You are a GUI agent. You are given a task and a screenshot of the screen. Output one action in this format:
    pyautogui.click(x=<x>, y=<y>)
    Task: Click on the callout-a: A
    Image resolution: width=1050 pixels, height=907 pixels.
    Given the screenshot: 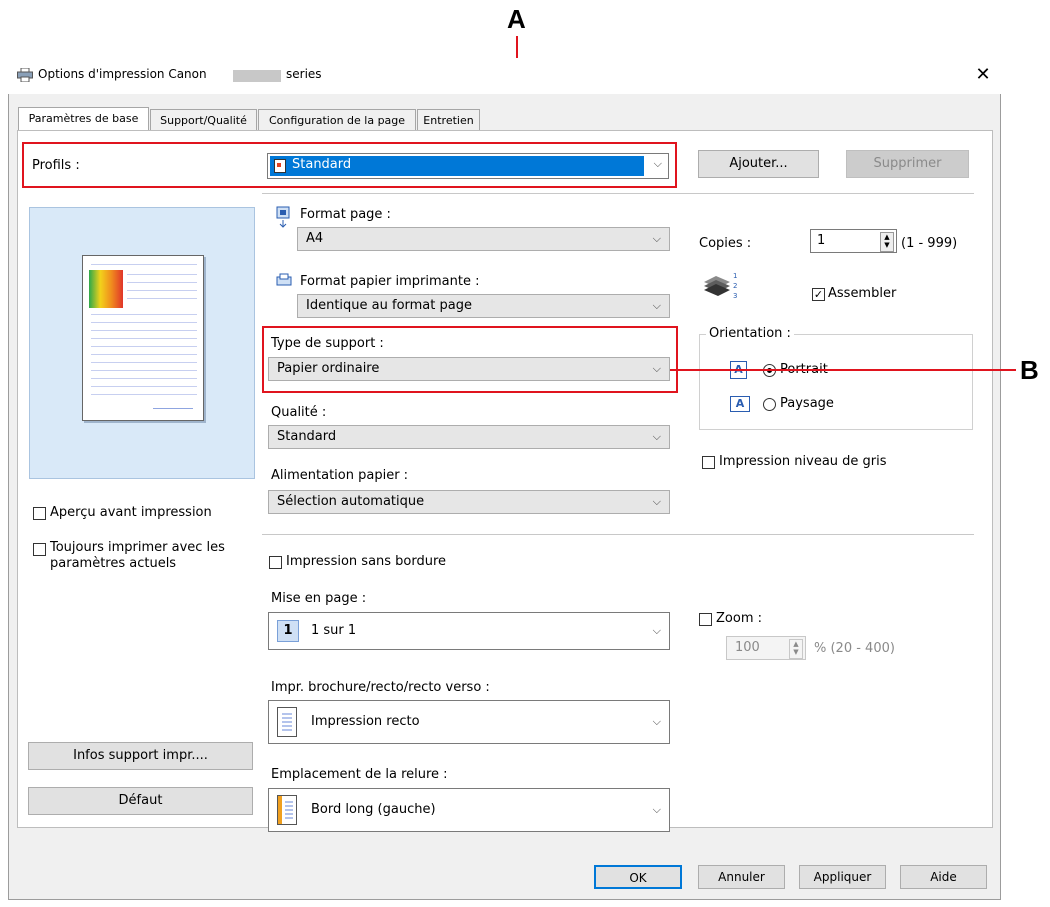 What is the action you would take?
    pyautogui.click(x=516, y=19)
    